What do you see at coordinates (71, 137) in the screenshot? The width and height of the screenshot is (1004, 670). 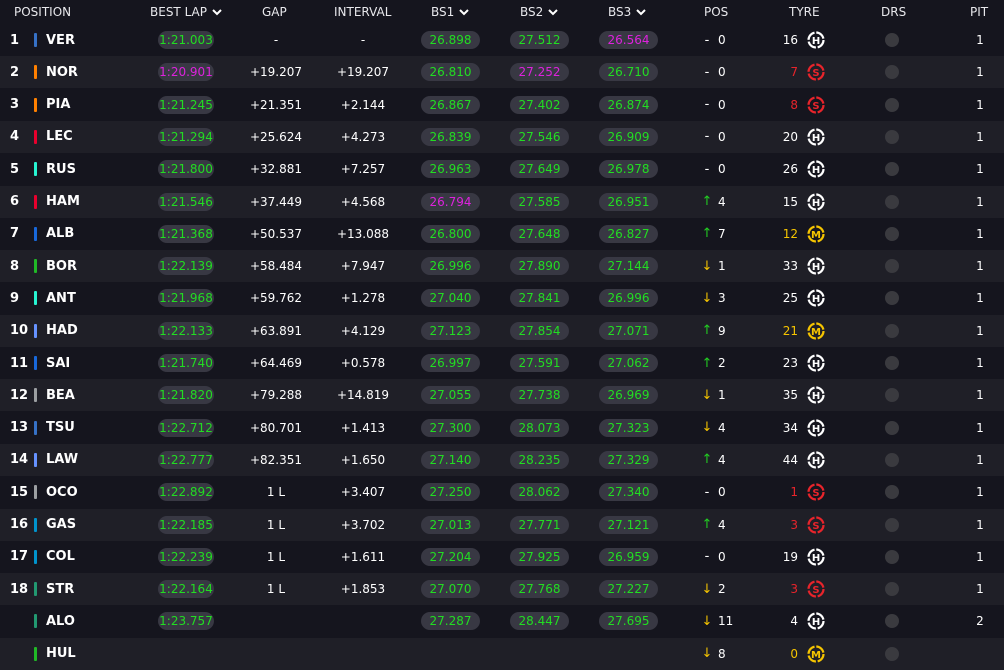 I see `driver-code: LEC` at bounding box center [71, 137].